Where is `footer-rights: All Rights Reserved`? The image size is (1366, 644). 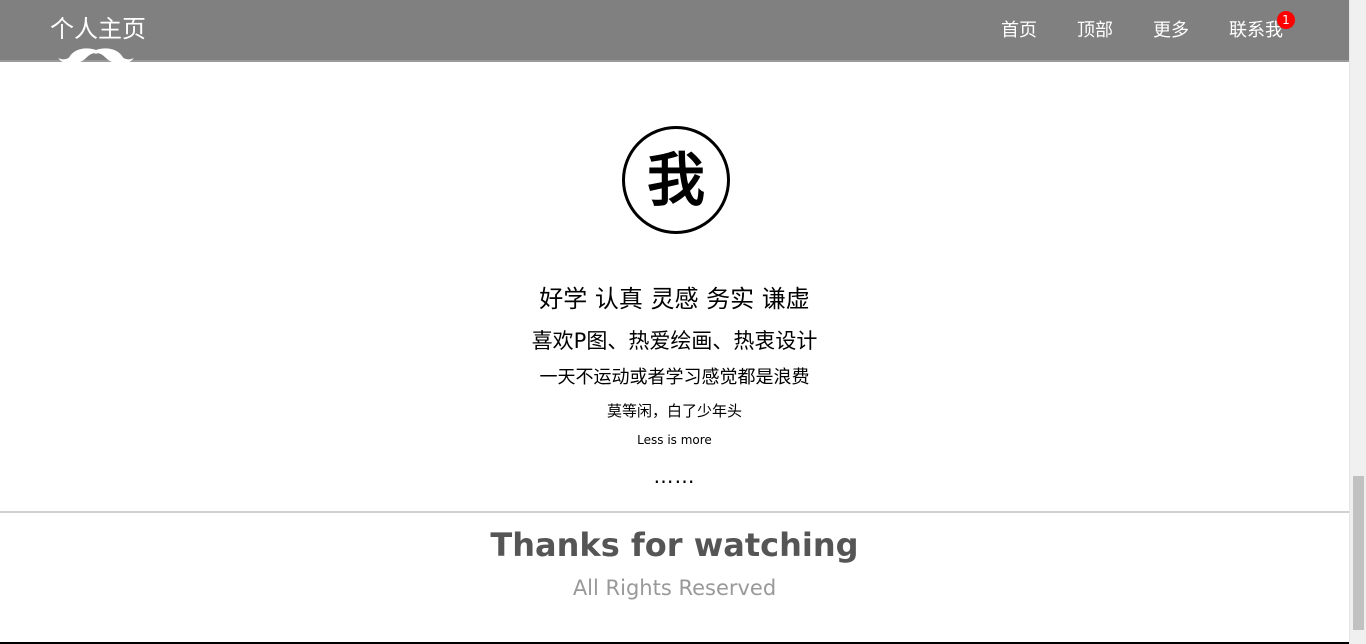
footer-rights: All Rights Reserved is located at coordinates (674, 588).